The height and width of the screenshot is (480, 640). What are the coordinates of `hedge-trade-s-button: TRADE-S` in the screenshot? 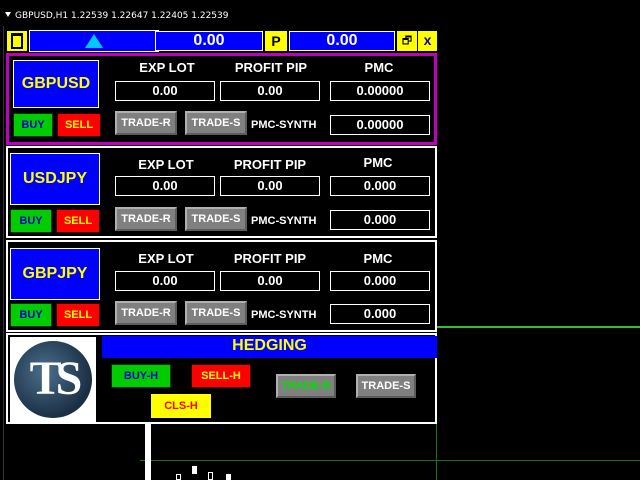 It's located at (386, 386).